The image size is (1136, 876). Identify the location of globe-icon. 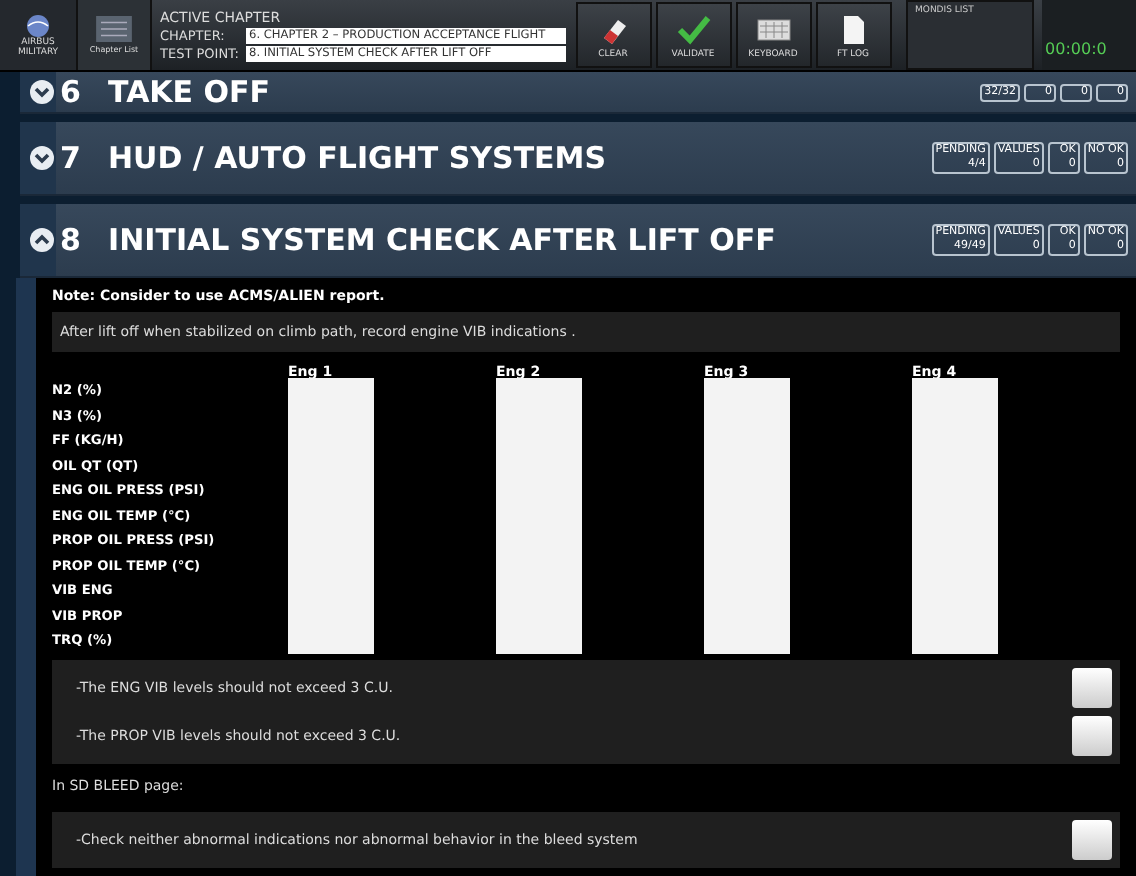
(38, 25).